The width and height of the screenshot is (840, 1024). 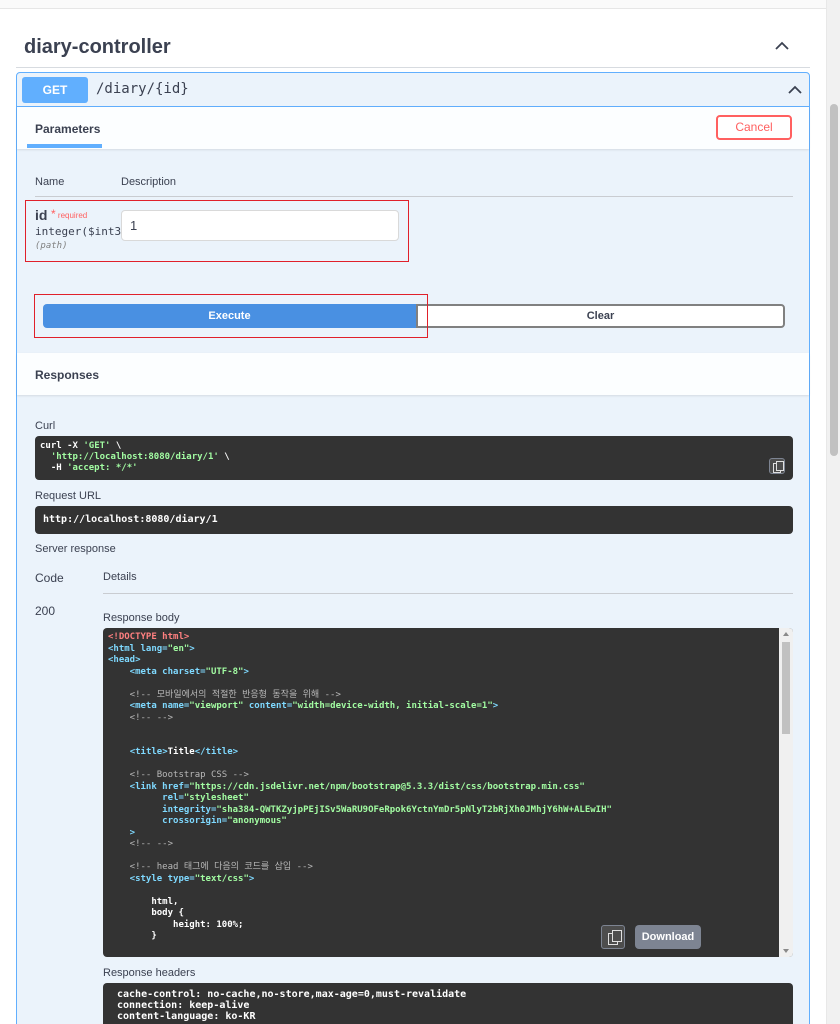 What do you see at coordinates (50, 182) in the screenshot?
I see `column-name-header: Name` at bounding box center [50, 182].